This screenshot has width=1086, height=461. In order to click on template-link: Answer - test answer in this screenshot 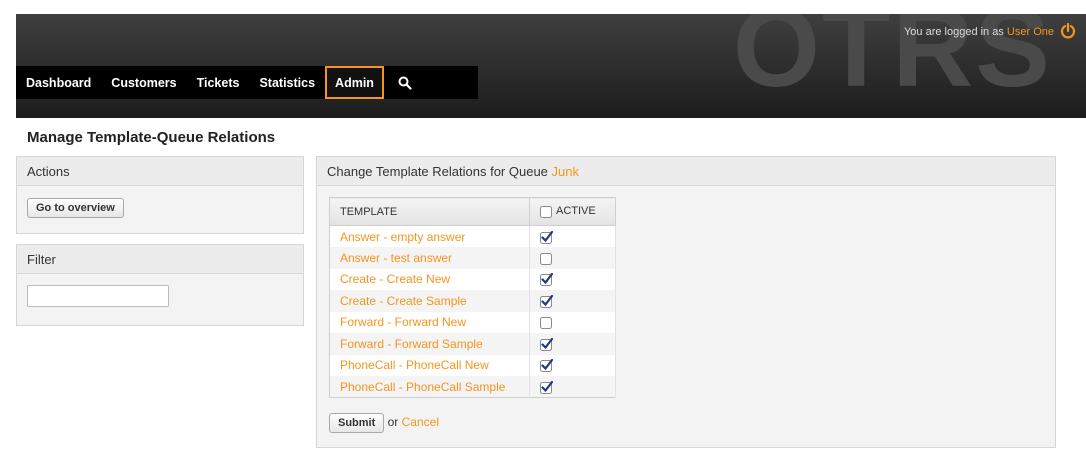, I will do `click(396, 258)`.